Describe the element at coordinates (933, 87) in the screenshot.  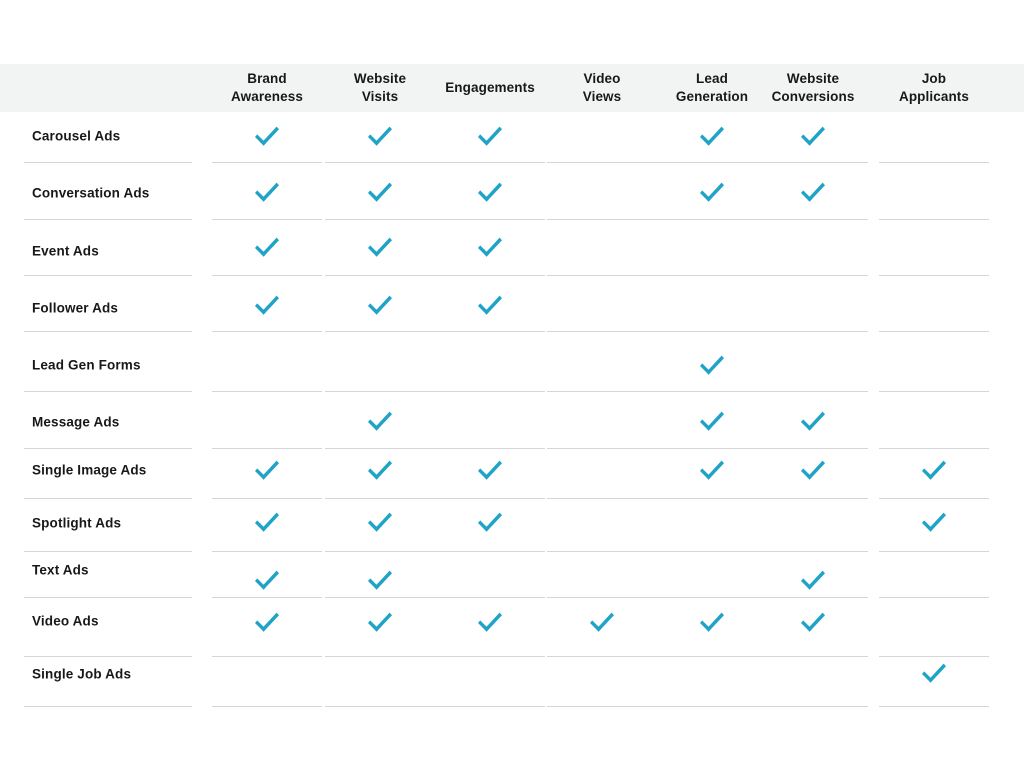
I see `column-header-job-applicants: Job Applicants` at that location.